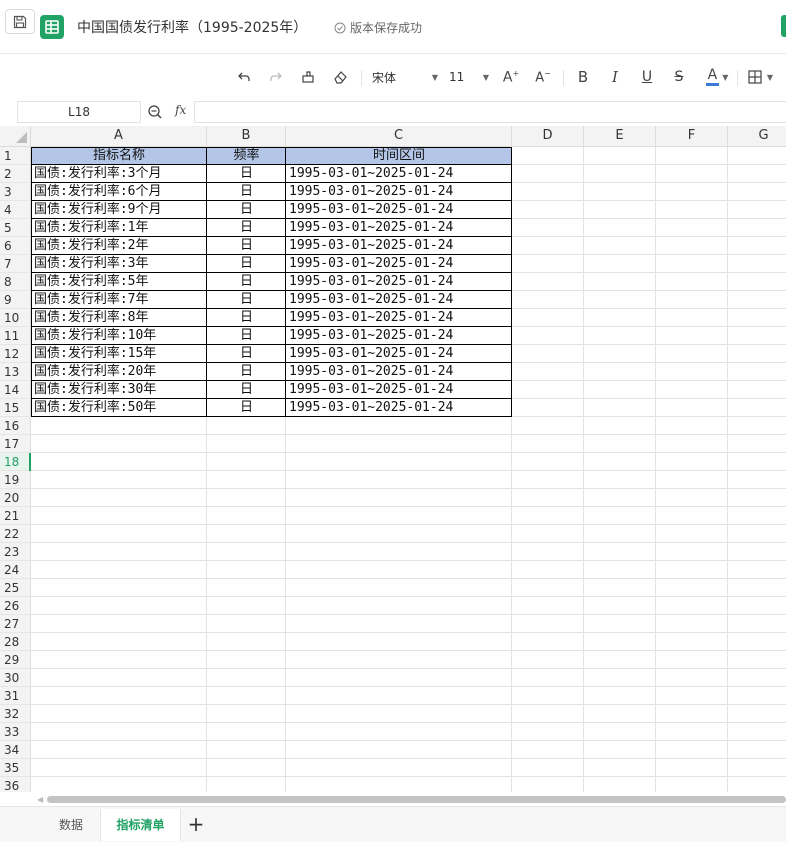  Describe the element at coordinates (15, 444) in the screenshot. I see `row-header-17: 17` at that location.